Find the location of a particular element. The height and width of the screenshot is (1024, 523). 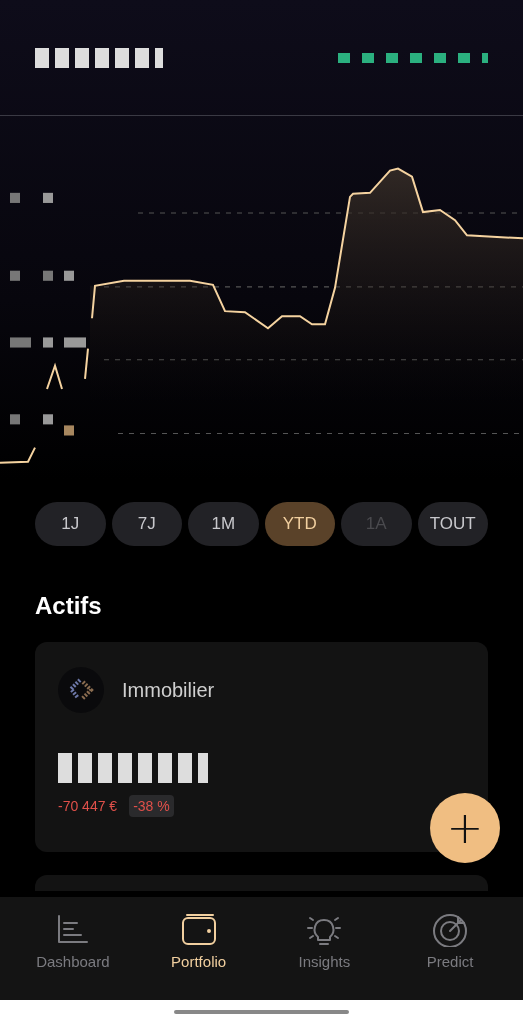

change-percent-badge: -38 % is located at coordinates (151, 806).